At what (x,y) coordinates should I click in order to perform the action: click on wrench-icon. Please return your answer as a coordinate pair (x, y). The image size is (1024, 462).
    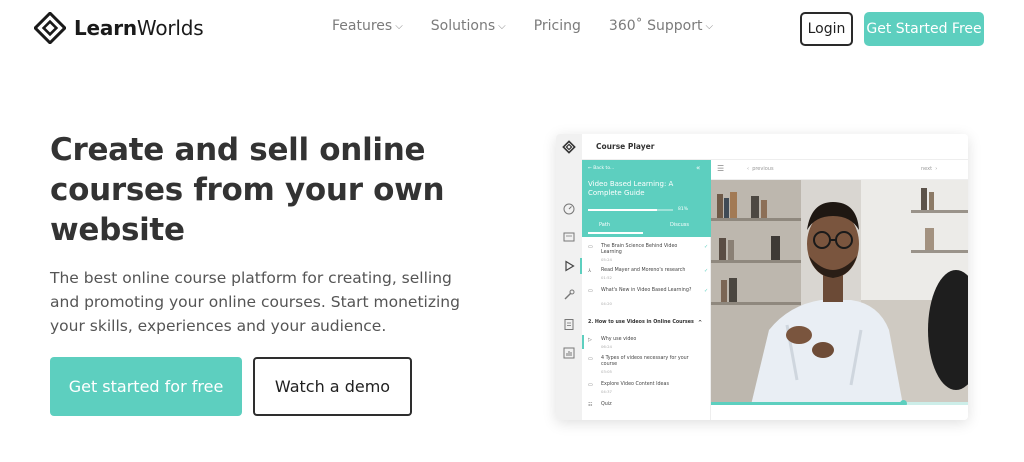
    Looking at the image, I should click on (569, 295).